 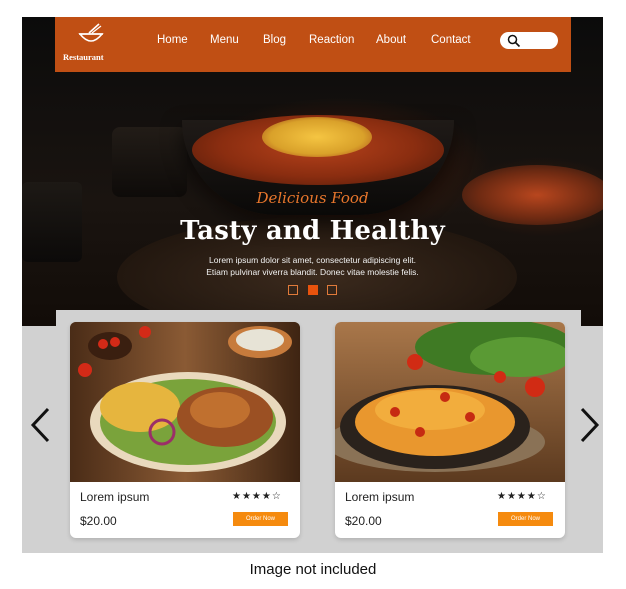 What do you see at coordinates (312, 231) in the screenshot?
I see `hero-headline: Tasty and Healthy` at bounding box center [312, 231].